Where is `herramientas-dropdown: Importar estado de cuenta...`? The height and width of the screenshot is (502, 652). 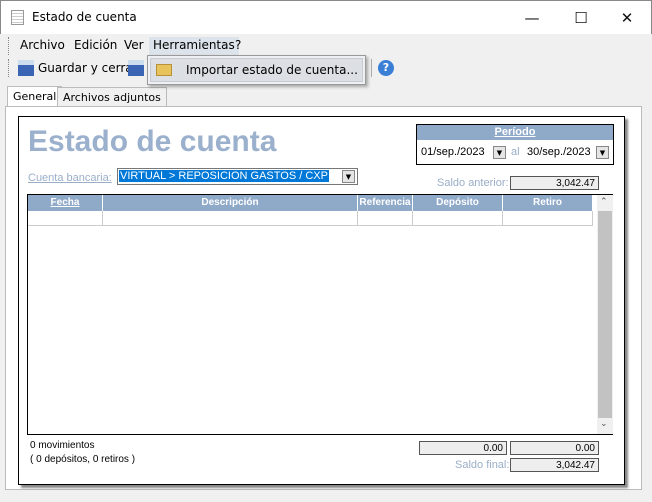
herramientas-dropdown: Importar estado de cuenta... is located at coordinates (256, 70).